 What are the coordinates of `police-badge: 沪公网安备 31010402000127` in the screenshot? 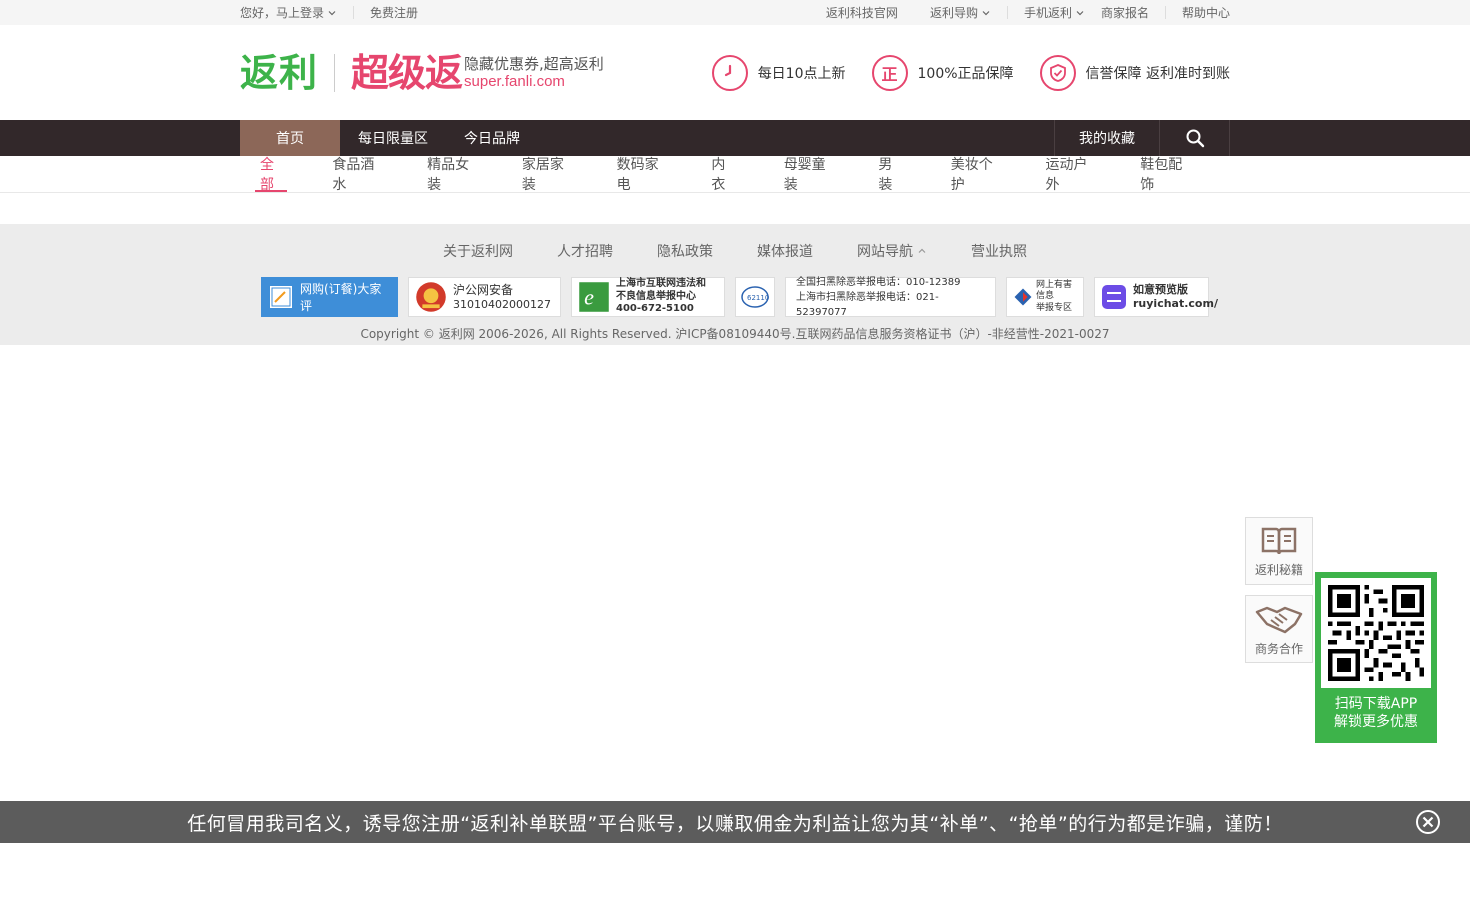 It's located at (484, 297).